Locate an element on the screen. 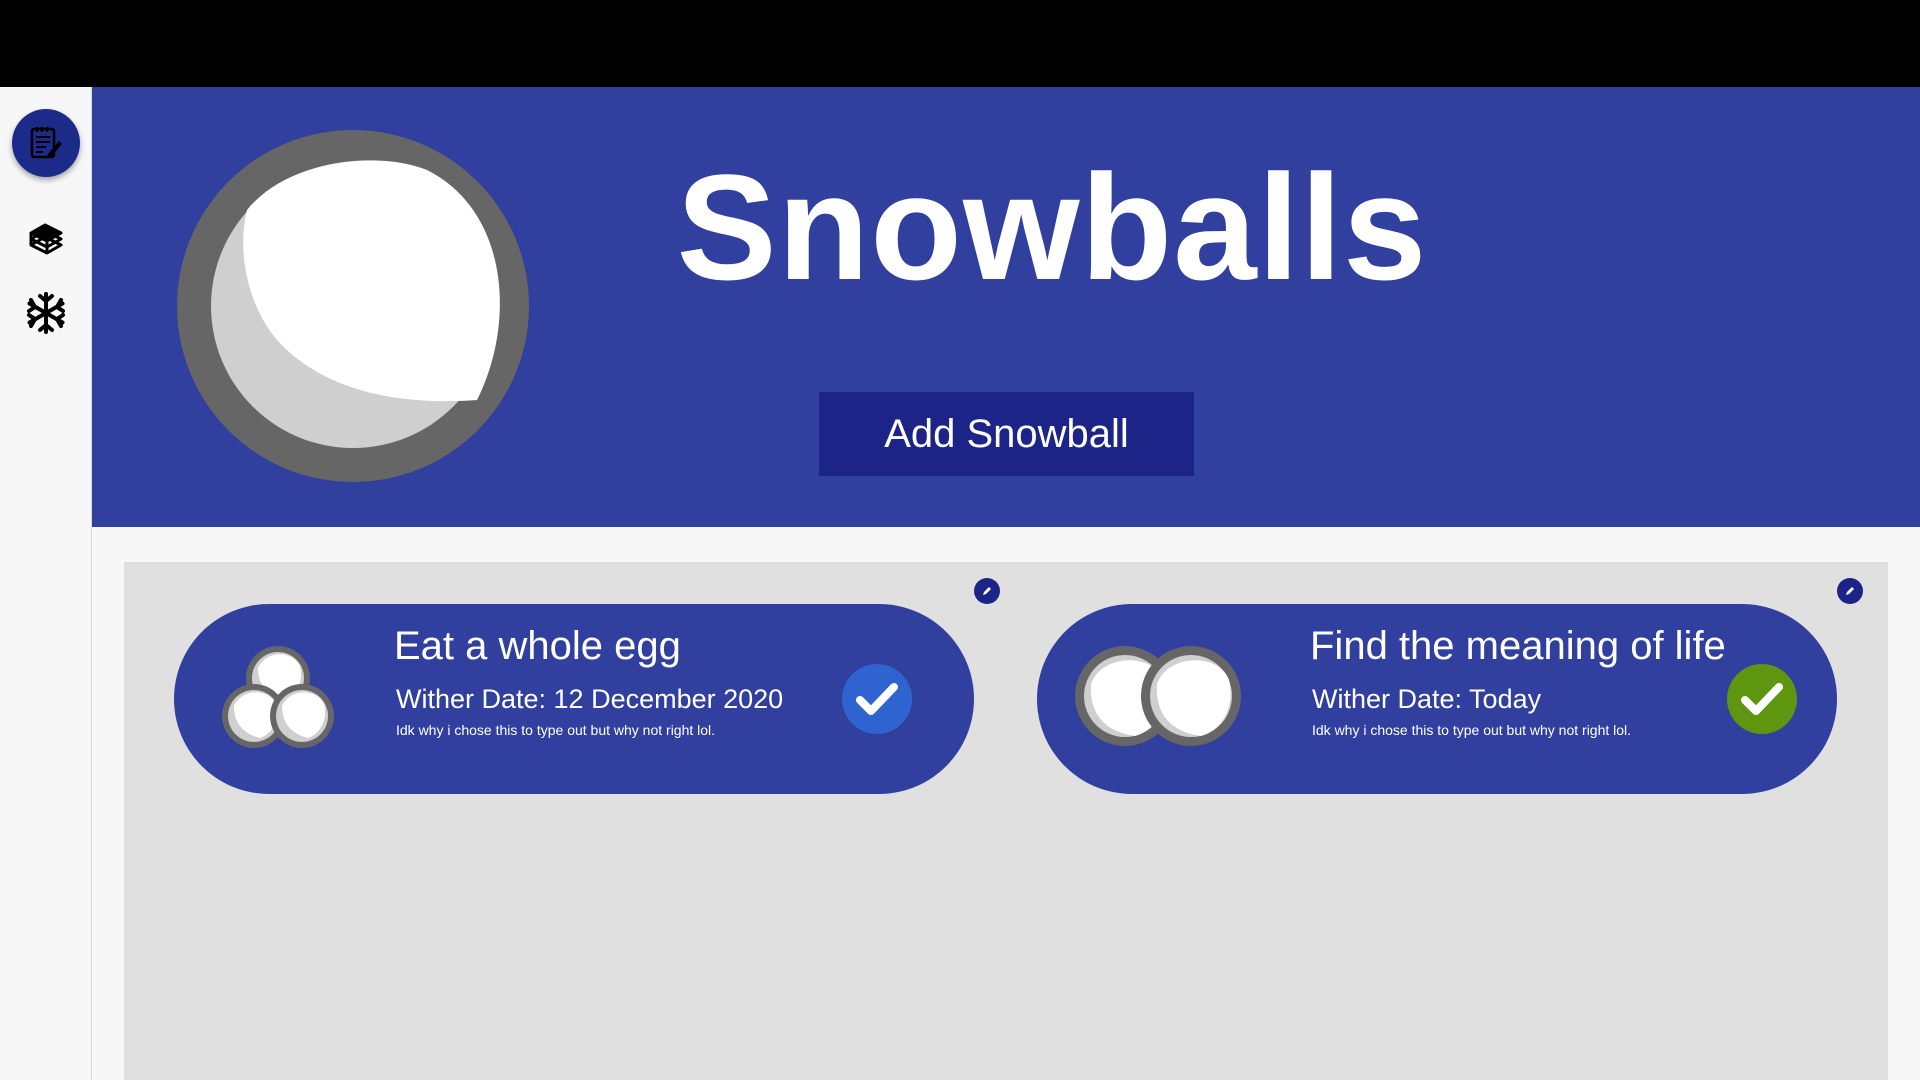  snowball-title: Find the meaning of life is located at coordinates (1518, 646).